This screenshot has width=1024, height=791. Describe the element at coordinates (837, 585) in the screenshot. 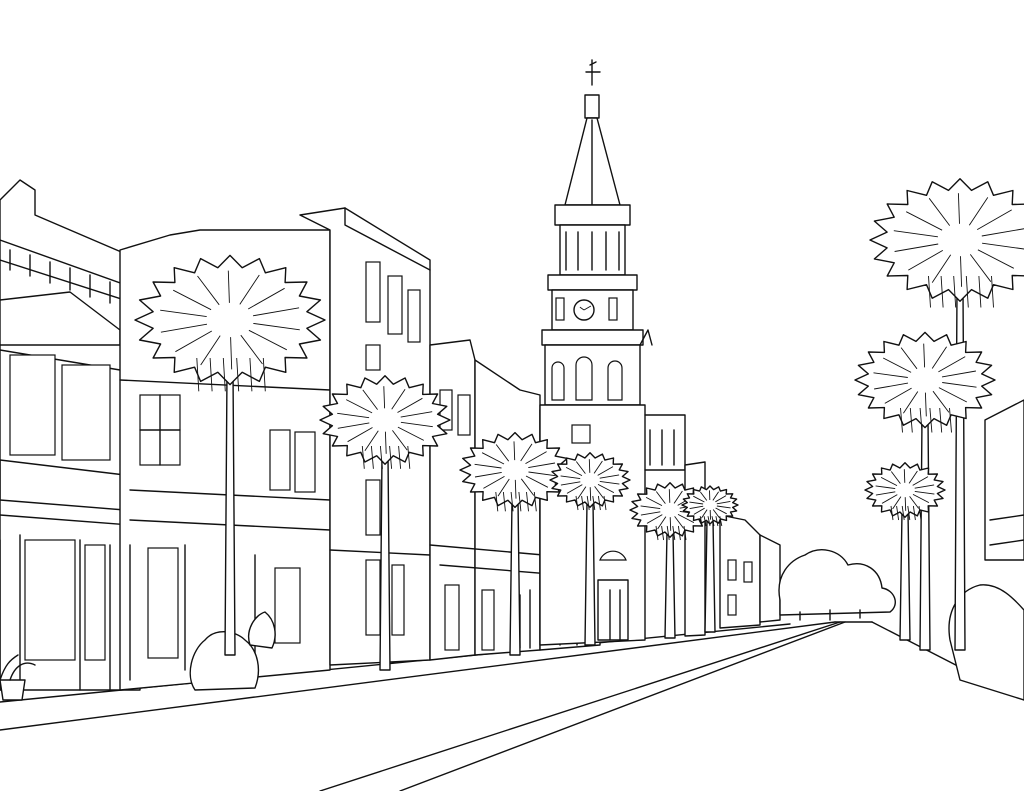

I see `distant-tree-line` at that location.